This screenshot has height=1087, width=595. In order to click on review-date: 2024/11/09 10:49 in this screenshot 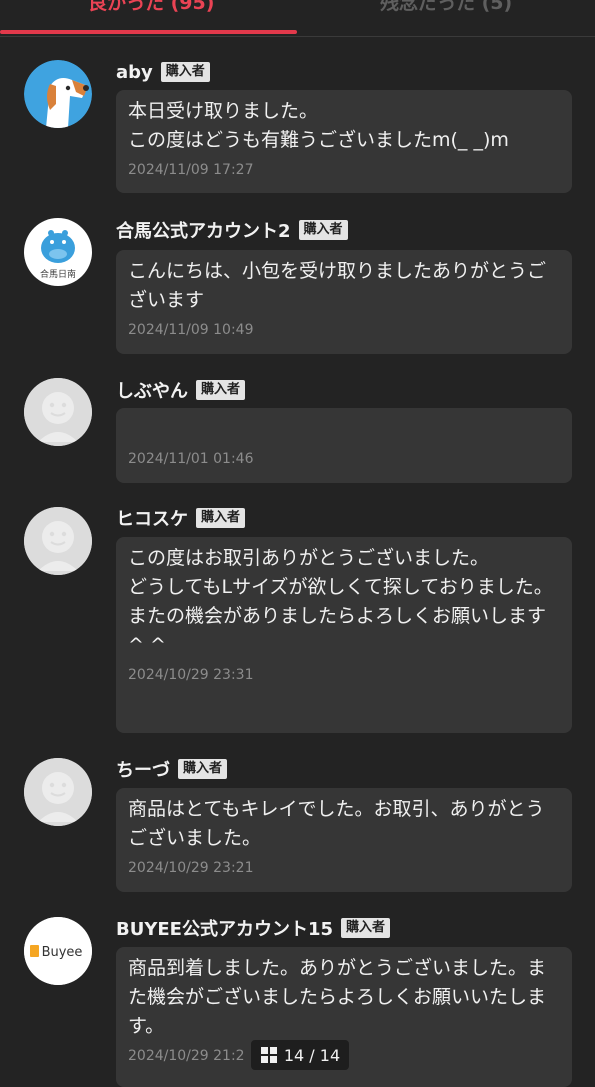, I will do `click(191, 330)`.